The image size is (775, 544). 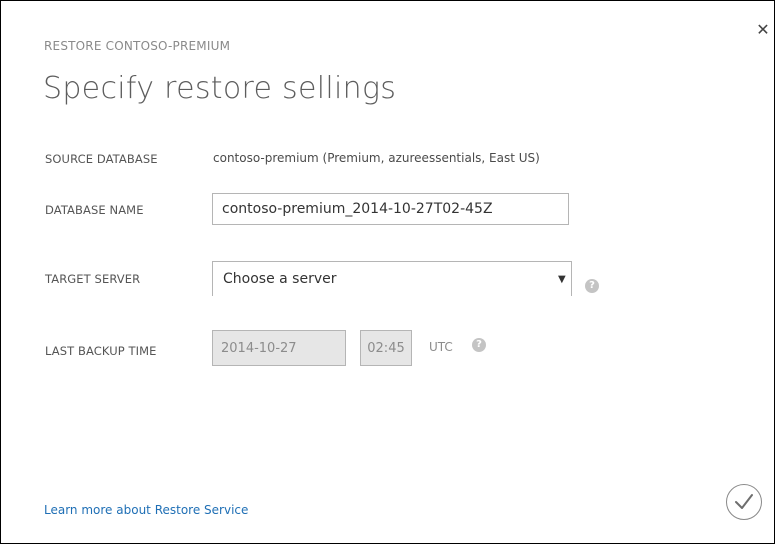 I want to click on target-server-selected: Choose a server, so click(x=280, y=279).